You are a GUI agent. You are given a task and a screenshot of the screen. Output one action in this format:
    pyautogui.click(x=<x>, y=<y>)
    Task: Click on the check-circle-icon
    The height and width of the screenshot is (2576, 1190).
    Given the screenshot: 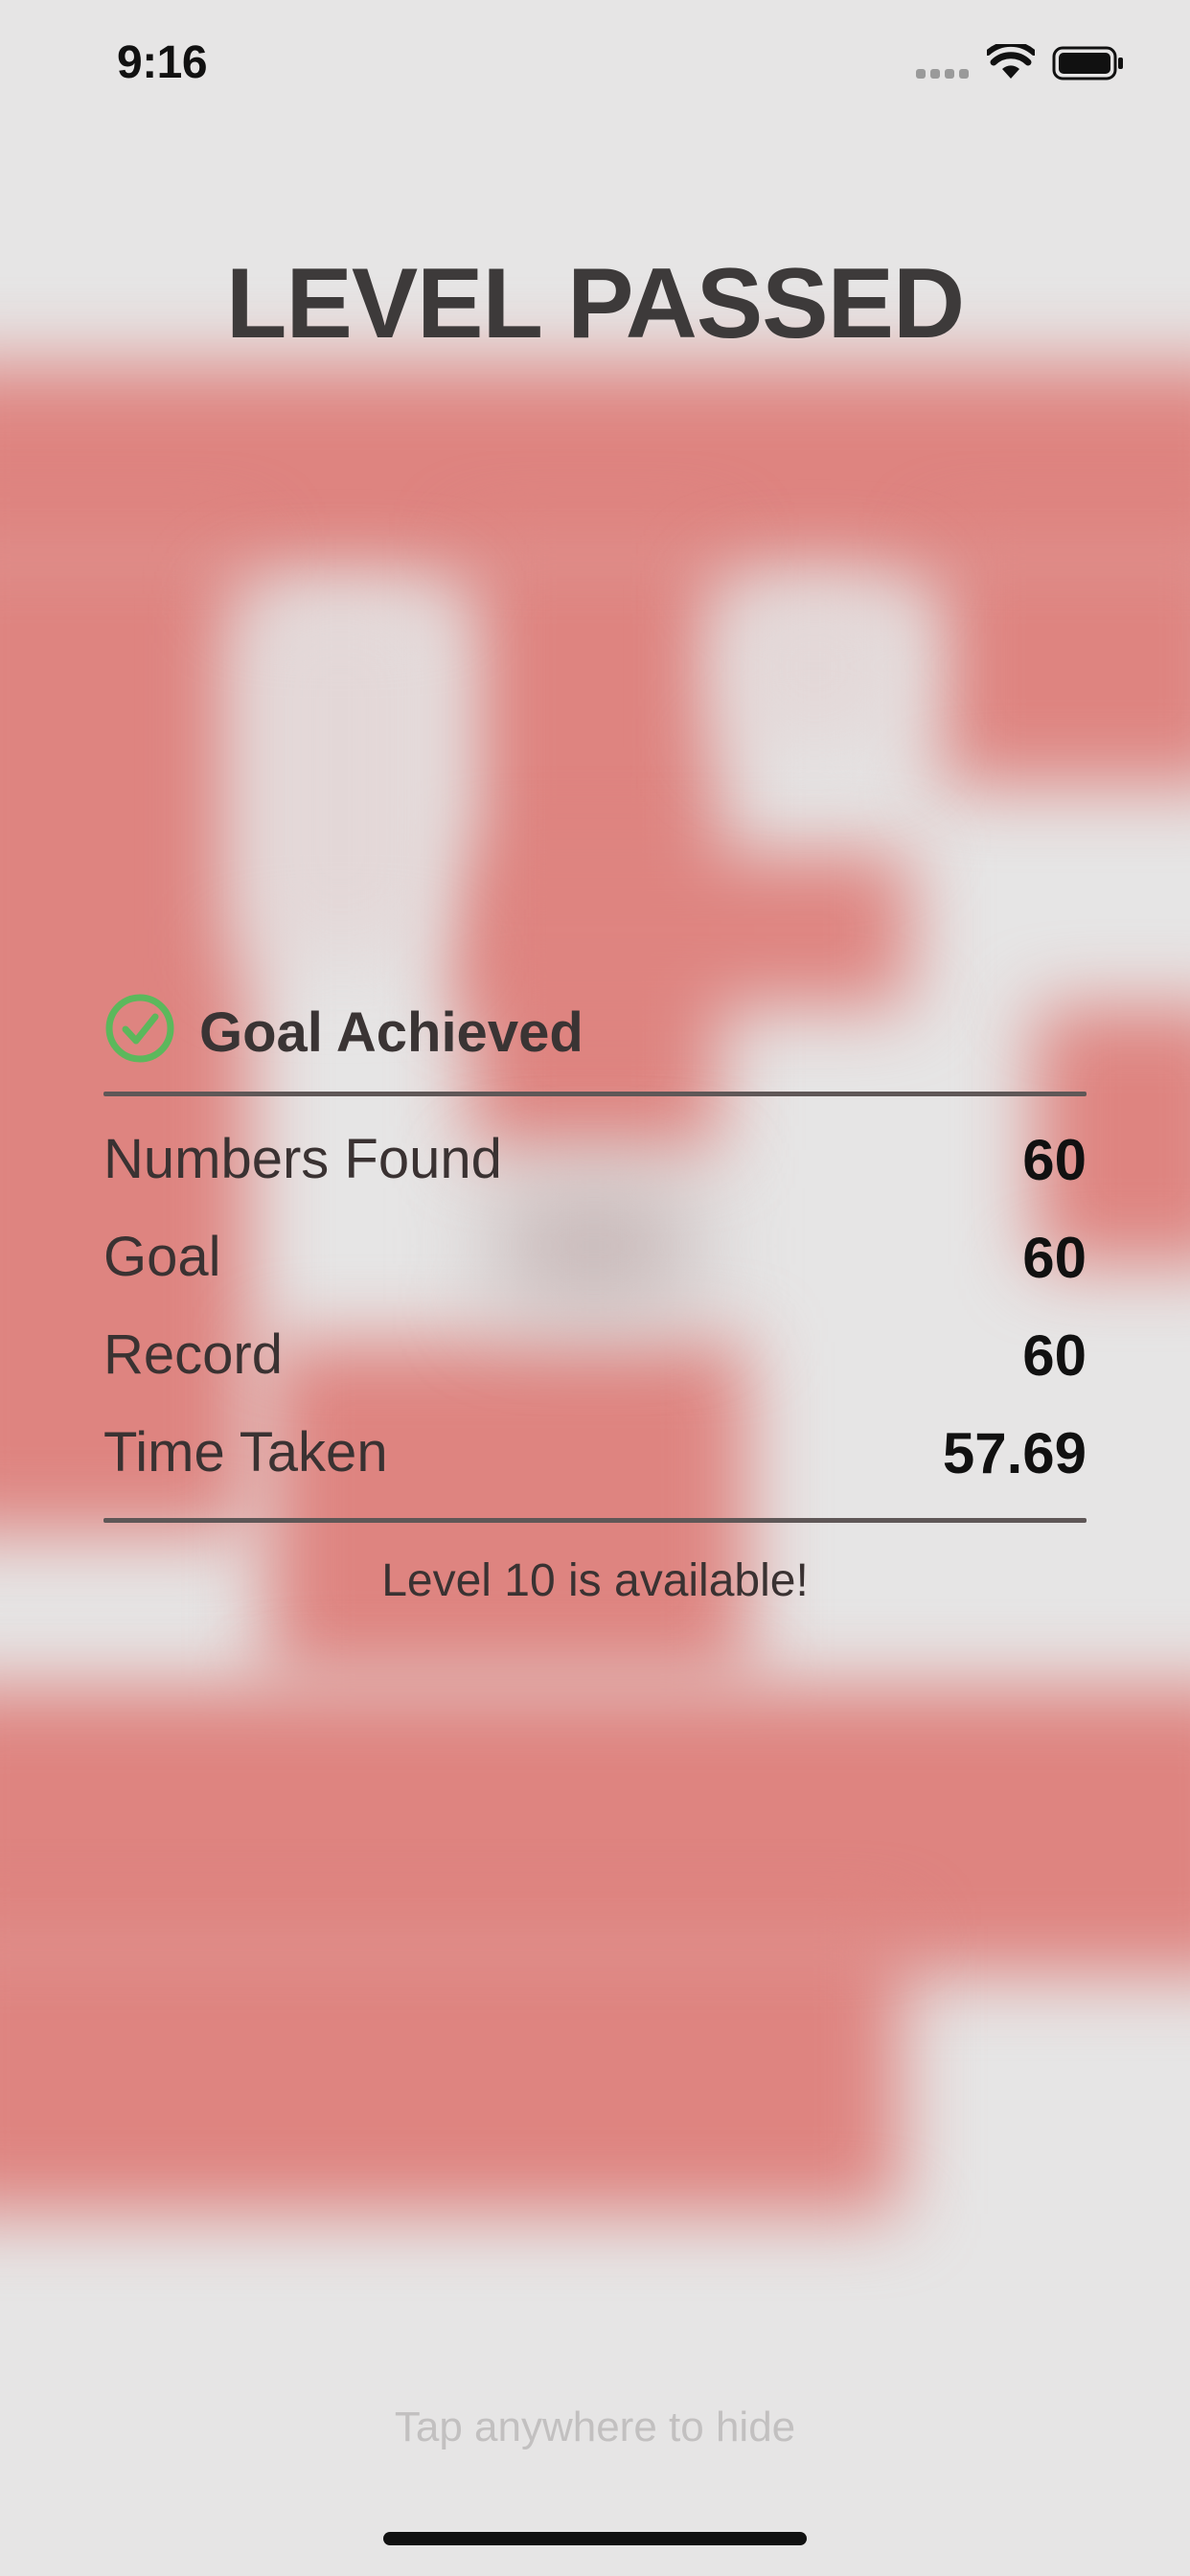 What is the action you would take?
    pyautogui.click(x=140, y=1028)
    